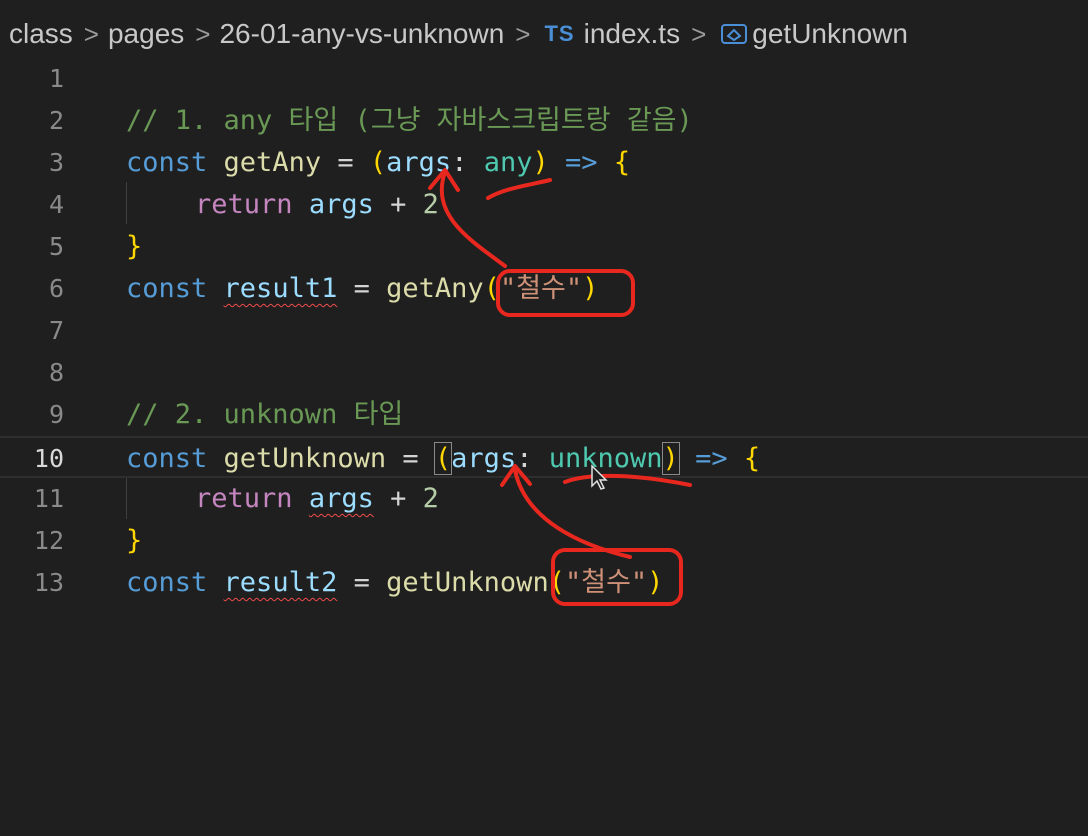  What do you see at coordinates (56, 288) in the screenshot?
I see `line-number: 6` at bounding box center [56, 288].